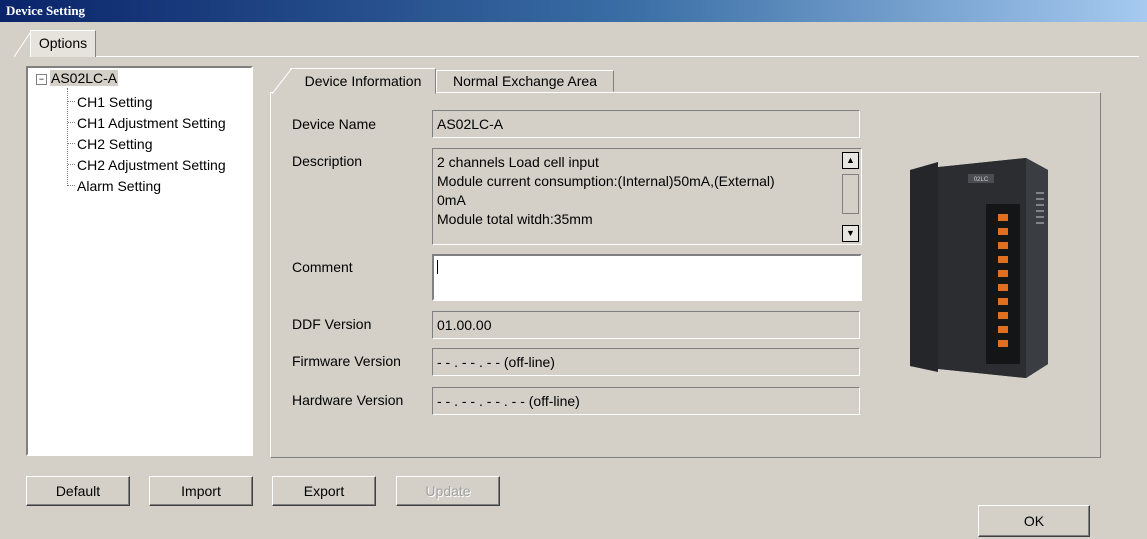 This screenshot has width=1147, height=539. I want to click on device-name-field: AS02LC-A, so click(646, 124).